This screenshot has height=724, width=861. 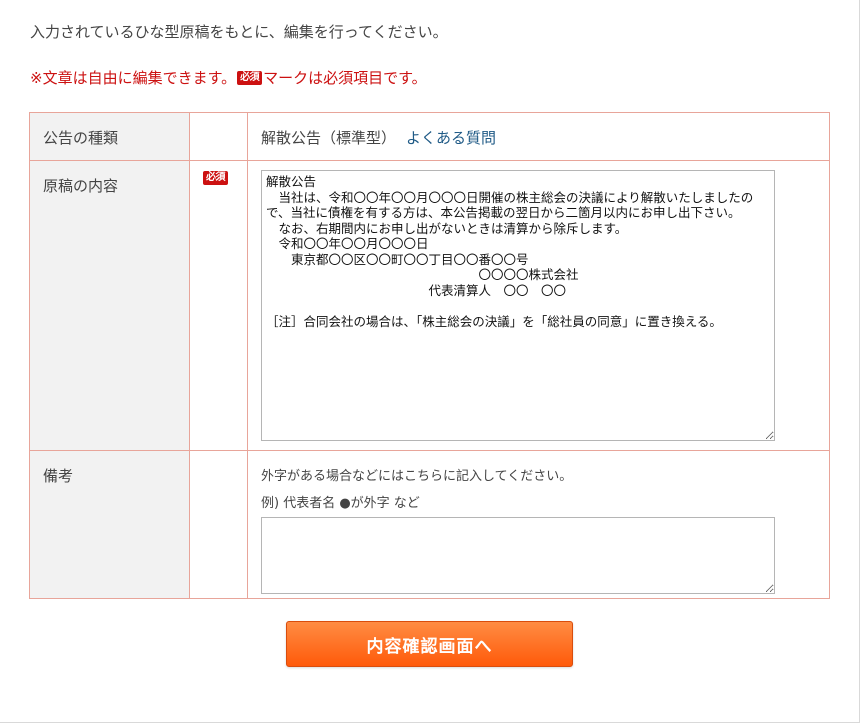 What do you see at coordinates (58, 476) in the screenshot?
I see `notes-label: 備考` at bounding box center [58, 476].